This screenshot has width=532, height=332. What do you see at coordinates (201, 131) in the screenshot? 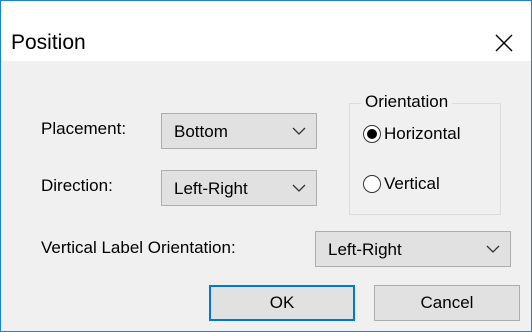
I see `placement-value: Bottom` at bounding box center [201, 131].